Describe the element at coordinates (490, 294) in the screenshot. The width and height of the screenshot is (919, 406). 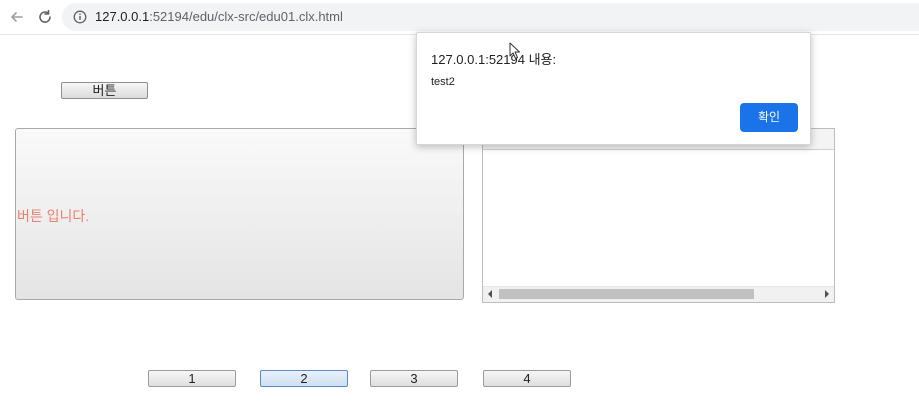
I see `scroll-left-arrow-icon` at that location.